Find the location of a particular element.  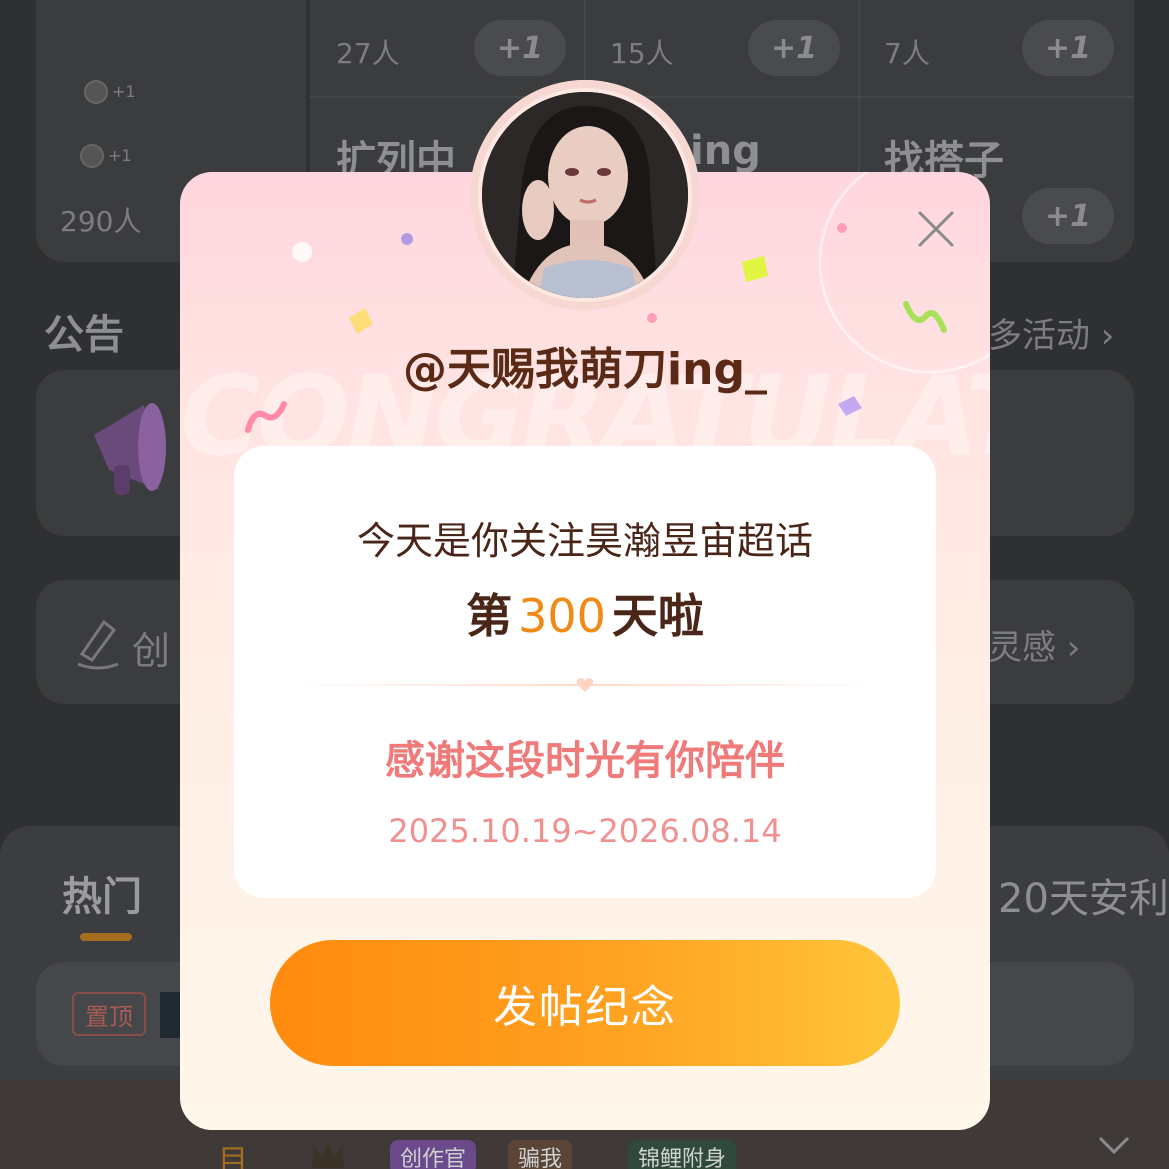

create-label: 创 is located at coordinates (151, 651).